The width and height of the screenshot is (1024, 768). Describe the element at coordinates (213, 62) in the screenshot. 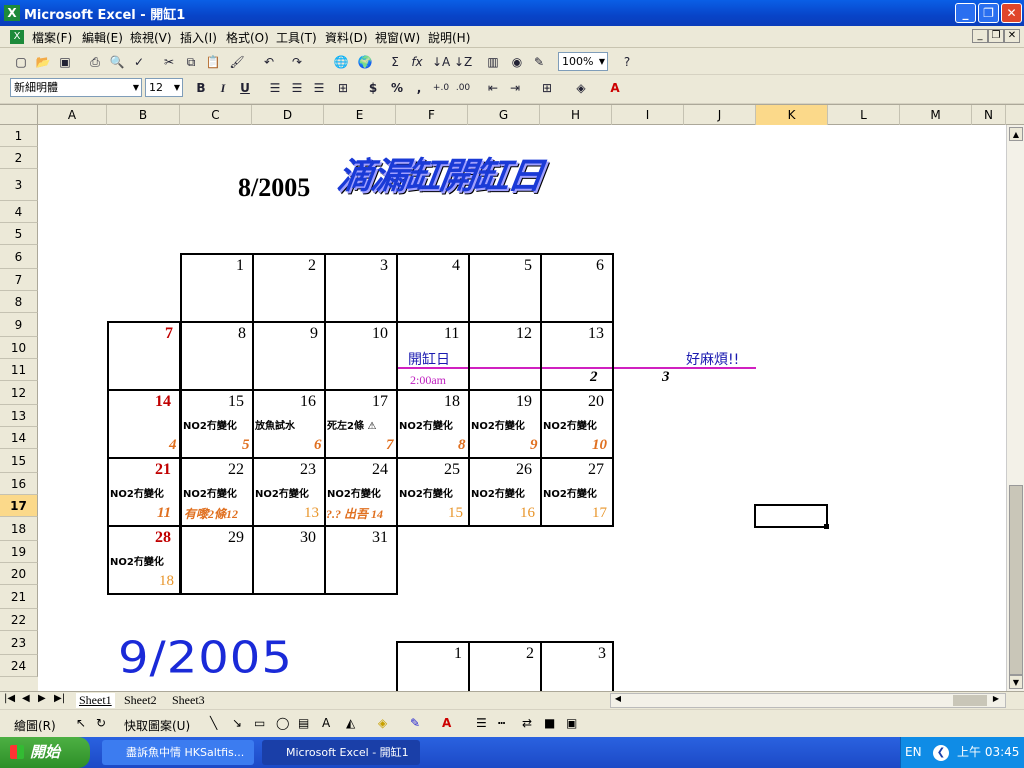

I see `paste-icon: 📋` at that location.